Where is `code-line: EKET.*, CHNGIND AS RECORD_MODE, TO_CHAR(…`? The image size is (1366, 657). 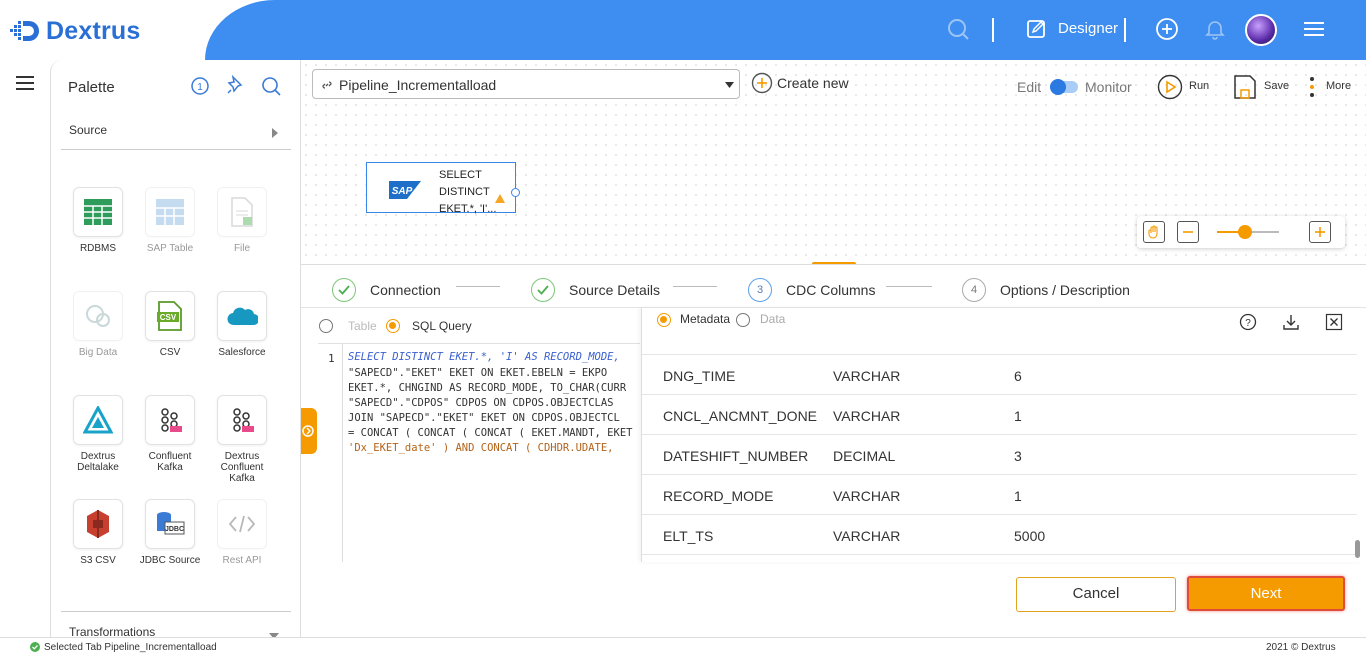 code-line: EKET.*, CHNGIND AS RECORD_MODE, TO_CHAR(… is located at coordinates (487, 388).